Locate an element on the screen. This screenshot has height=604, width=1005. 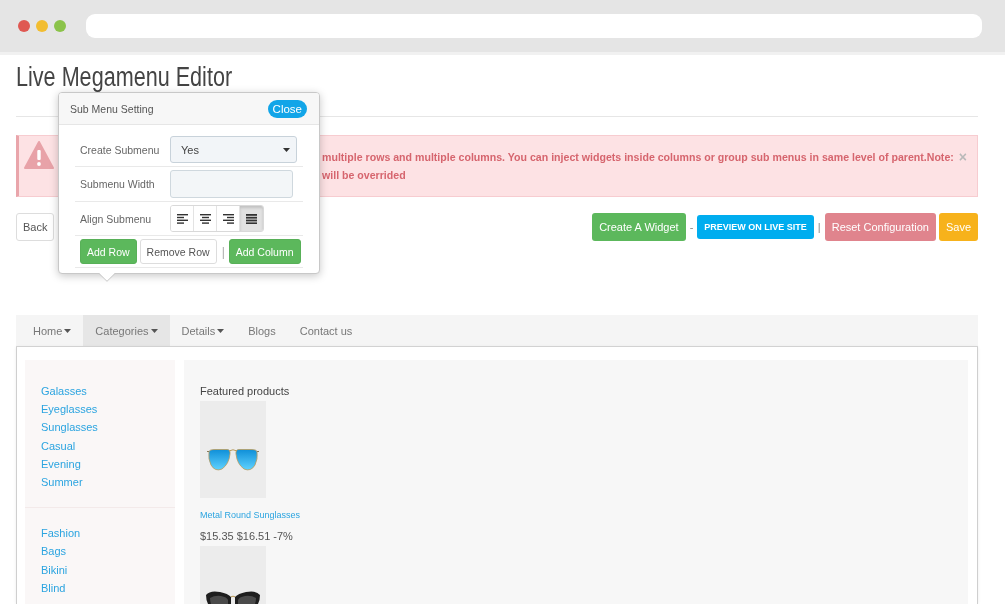
align-center-icon is located at coordinates (205, 218).